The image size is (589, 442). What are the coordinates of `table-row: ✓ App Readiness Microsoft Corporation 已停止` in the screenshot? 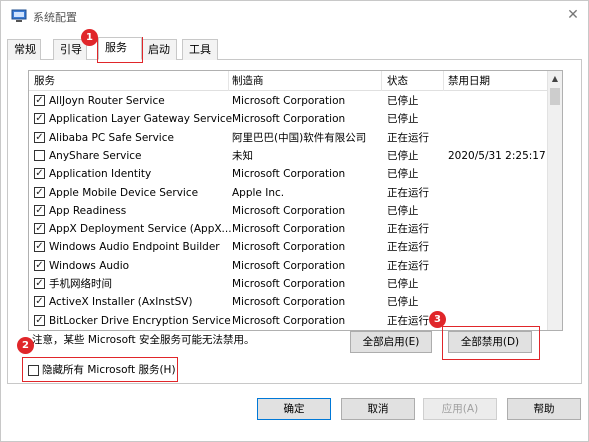 It's located at (289, 211).